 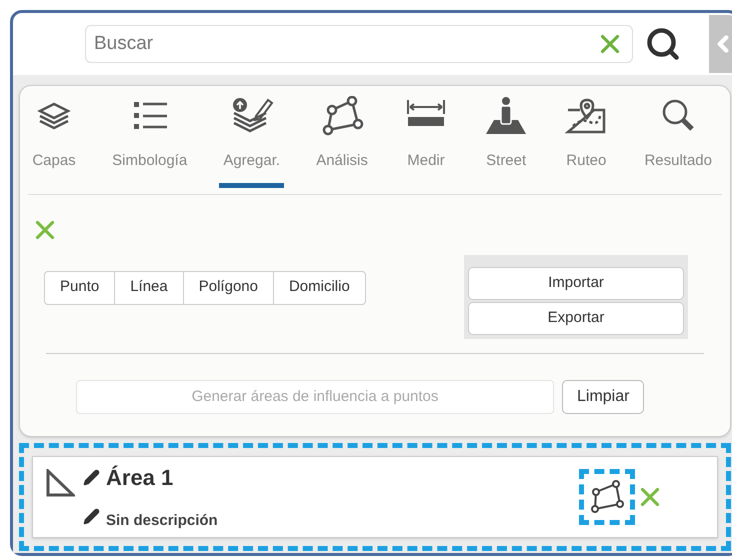 I want to click on draw-type-button: Polígono, so click(x=227, y=288).